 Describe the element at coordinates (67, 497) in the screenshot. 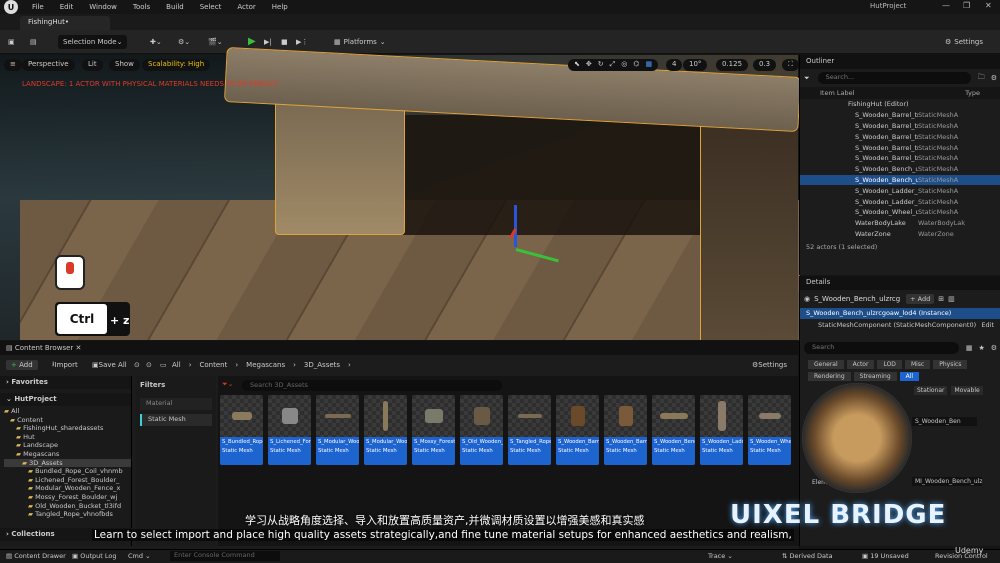

I see `folder-tree-item: ▰ Mossy_Forest_Boulder_wj` at that location.